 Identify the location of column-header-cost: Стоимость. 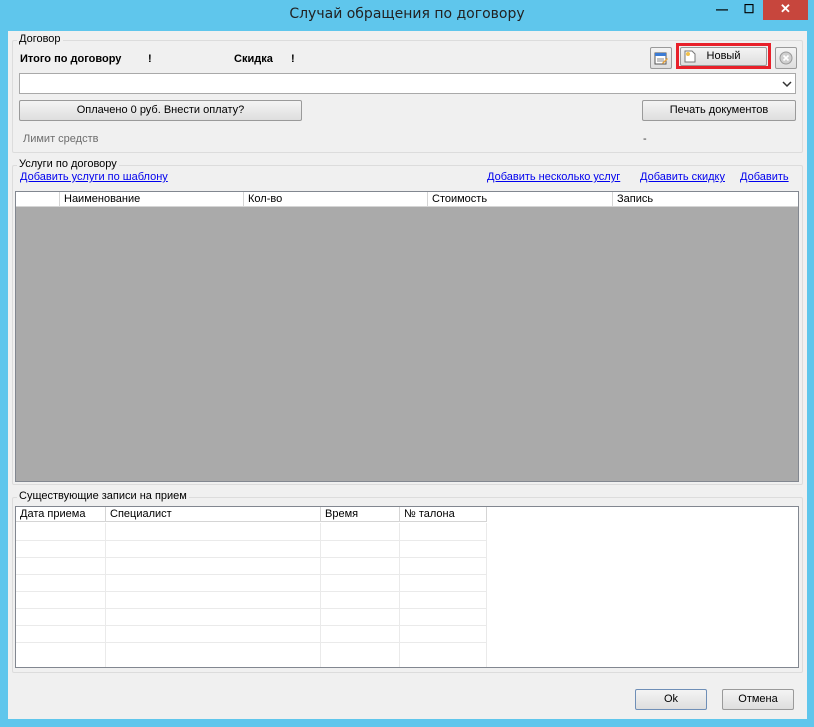
(520, 199).